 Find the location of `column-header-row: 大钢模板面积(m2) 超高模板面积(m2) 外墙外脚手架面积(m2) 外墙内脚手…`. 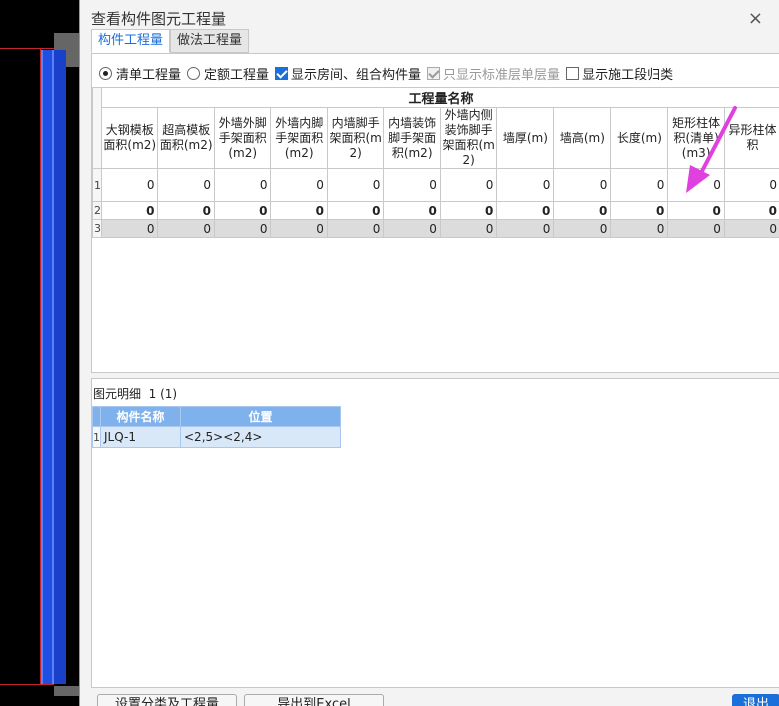

column-header-row: 大钢模板面积(m2) 超高模板面积(m2) 外墙外脚手架面积(m2) 外墙内脚手… is located at coordinates (436, 138).